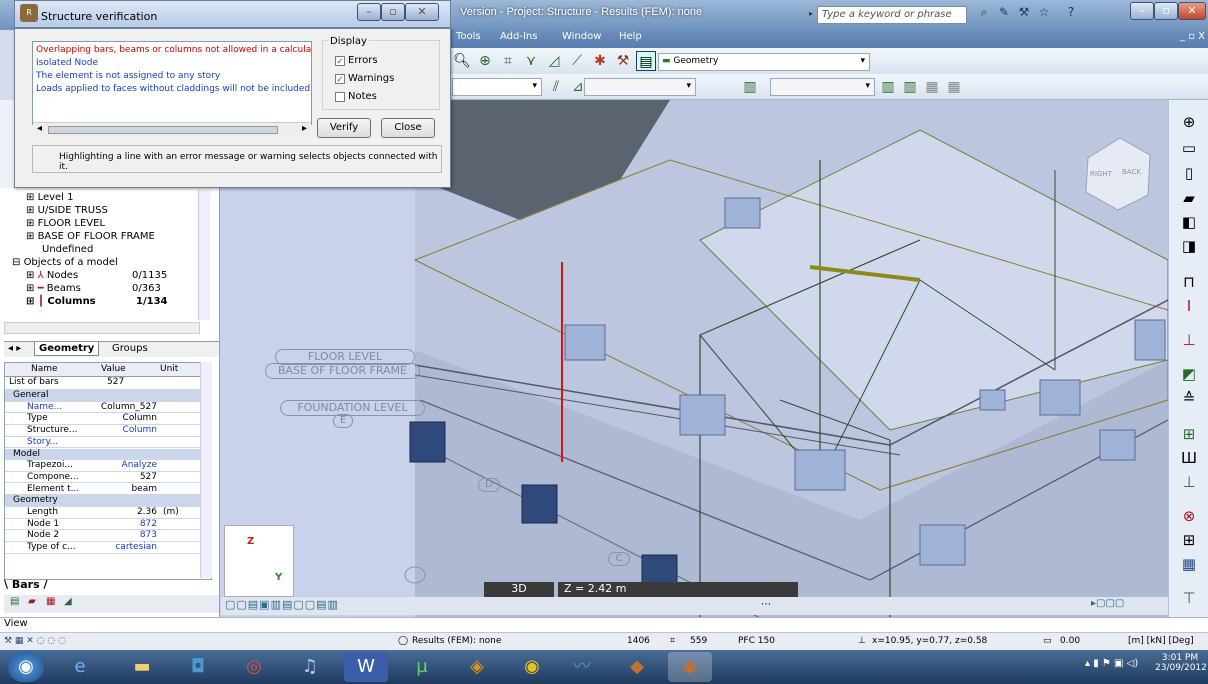 The height and width of the screenshot is (684, 1208). What do you see at coordinates (198, 667) in the screenshot?
I see `outlook-icon: ◘` at bounding box center [198, 667].